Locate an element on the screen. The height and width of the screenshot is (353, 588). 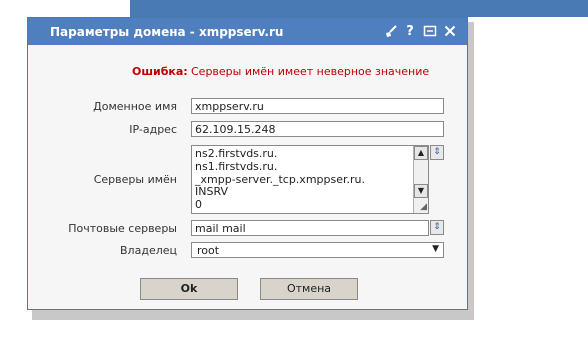
dialog-titlebar: Параметры домена - xmppserv.ru ? is located at coordinates (247, 31).